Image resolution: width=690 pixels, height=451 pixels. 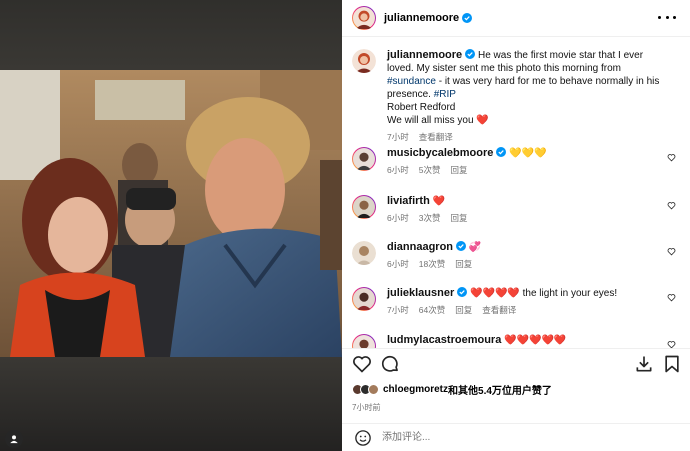 I want to click on liker-avatar, so click(x=373, y=389).